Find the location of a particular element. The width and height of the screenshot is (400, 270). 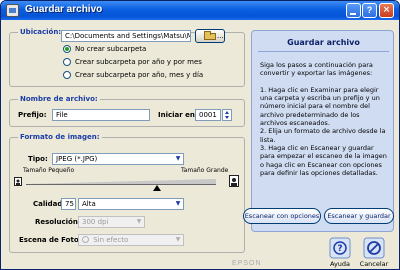

start-number-spinner is located at coordinates (227, 115).